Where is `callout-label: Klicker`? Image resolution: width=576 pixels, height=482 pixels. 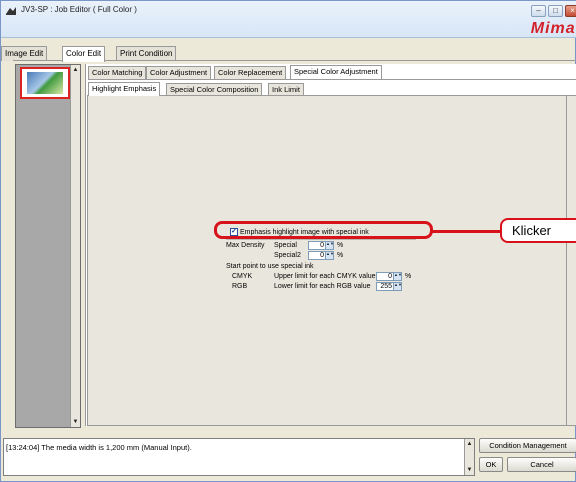
callout-label: Klicker is located at coordinates (538, 230).